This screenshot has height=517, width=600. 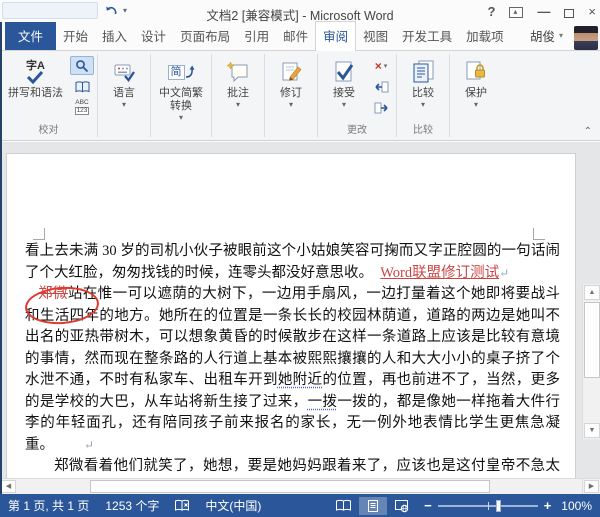 I want to click on group-label-comments, so click(x=238, y=132).